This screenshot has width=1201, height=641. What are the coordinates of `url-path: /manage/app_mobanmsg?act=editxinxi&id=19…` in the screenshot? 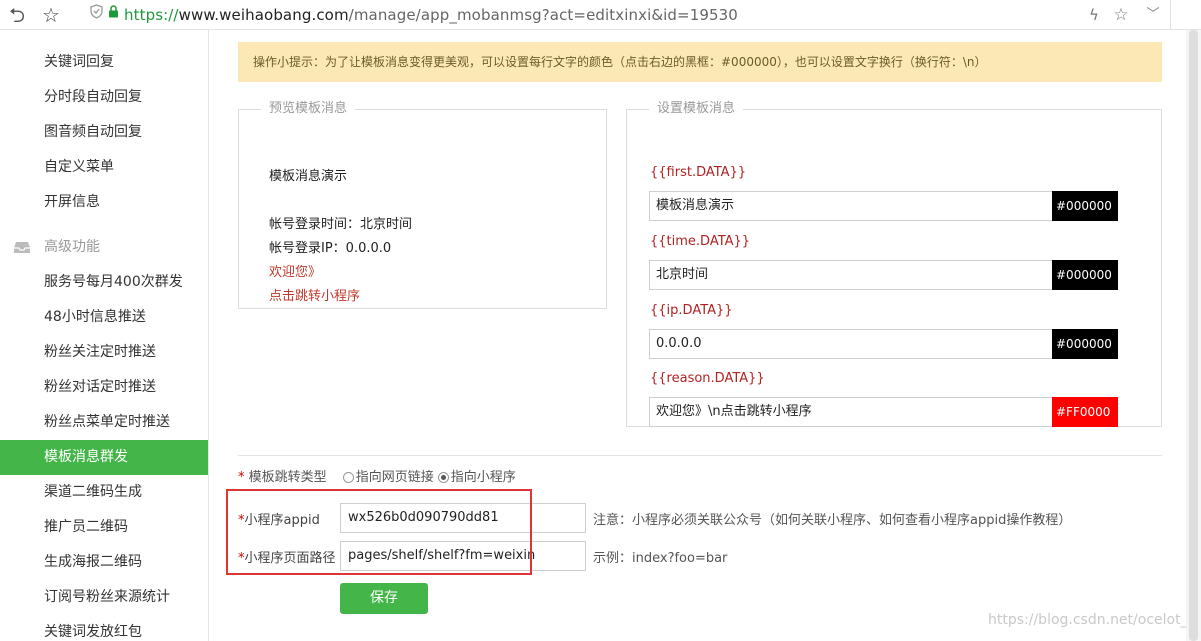 It's located at (543, 15).